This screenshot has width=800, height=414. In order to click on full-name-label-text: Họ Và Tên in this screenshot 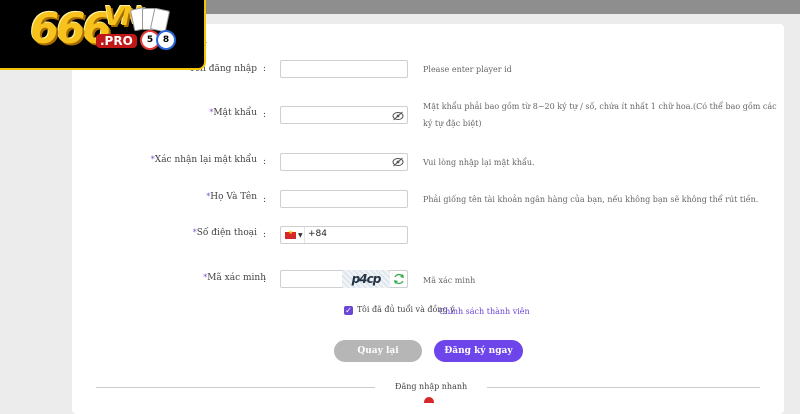, I will do `click(233, 197)`.